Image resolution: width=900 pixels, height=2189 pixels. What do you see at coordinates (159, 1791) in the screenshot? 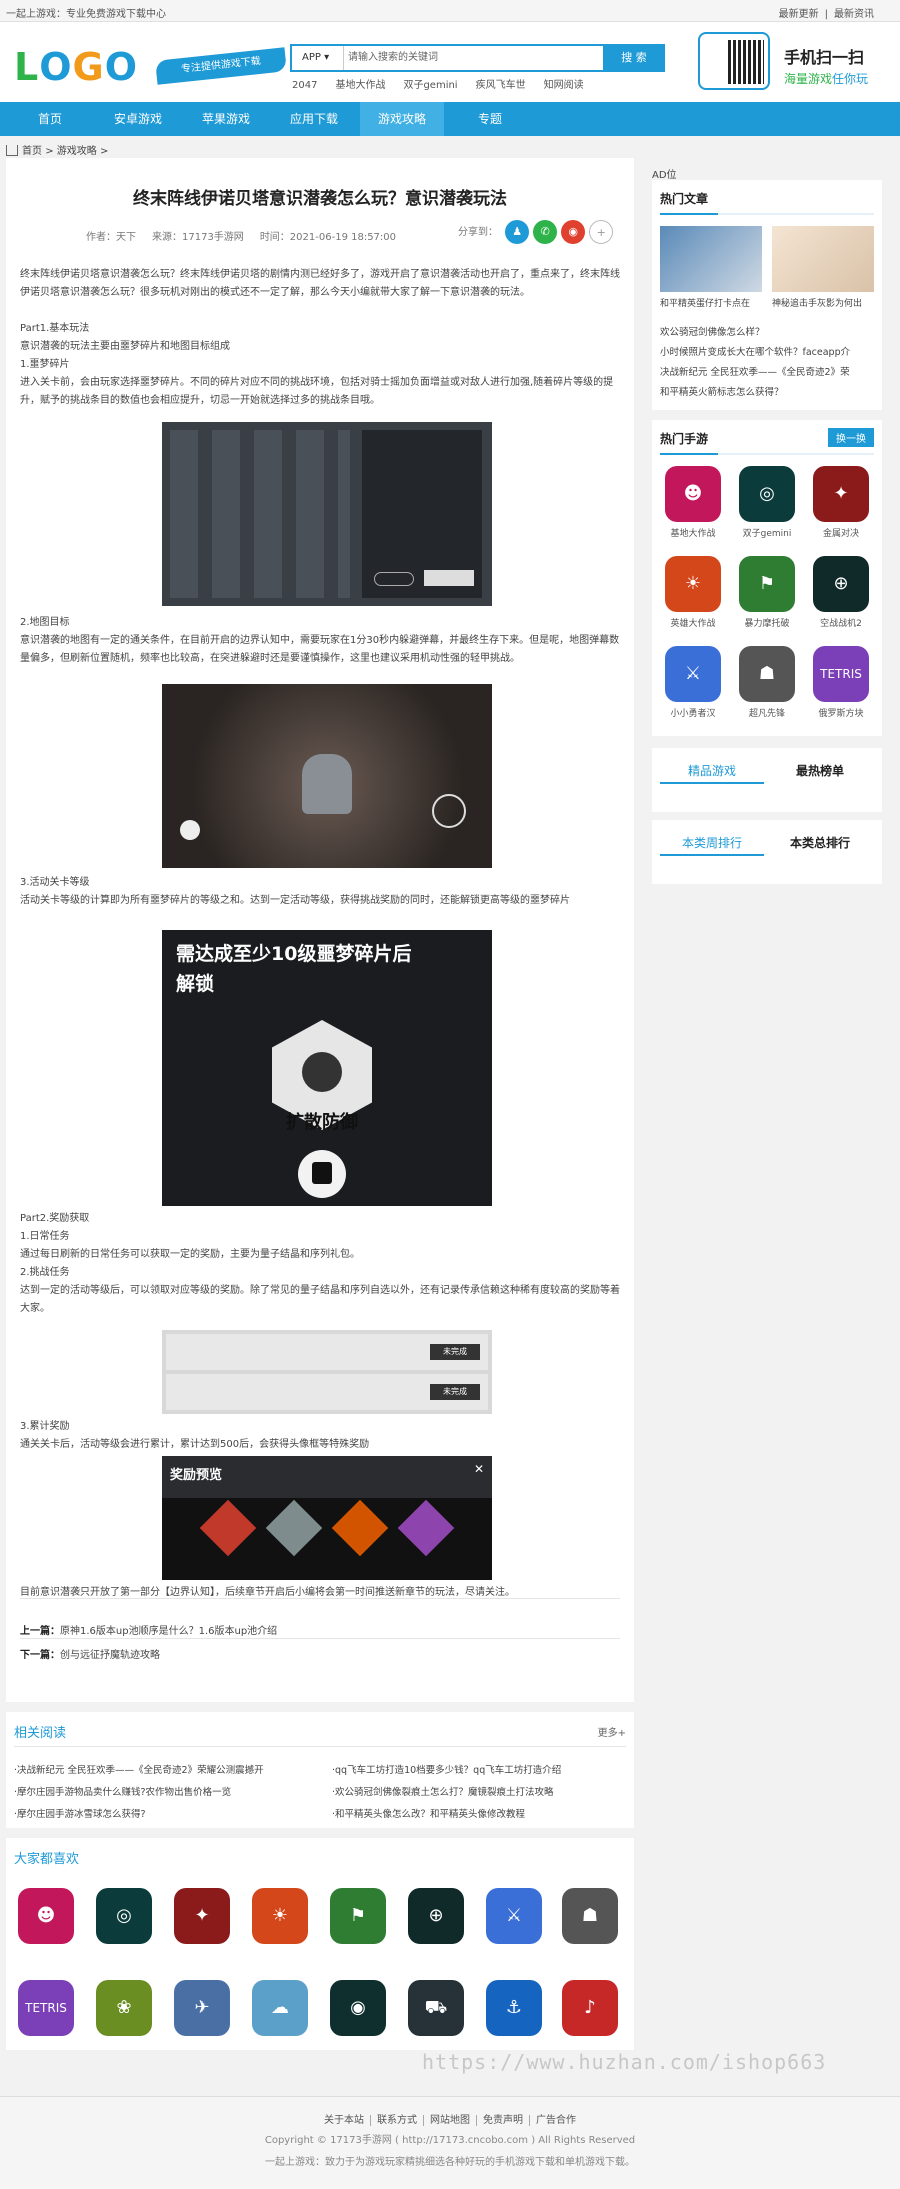
I see `related-link: ·摩尔庄园手游物品卖什么赚钱?农作物出售价格一览` at bounding box center [159, 1791].